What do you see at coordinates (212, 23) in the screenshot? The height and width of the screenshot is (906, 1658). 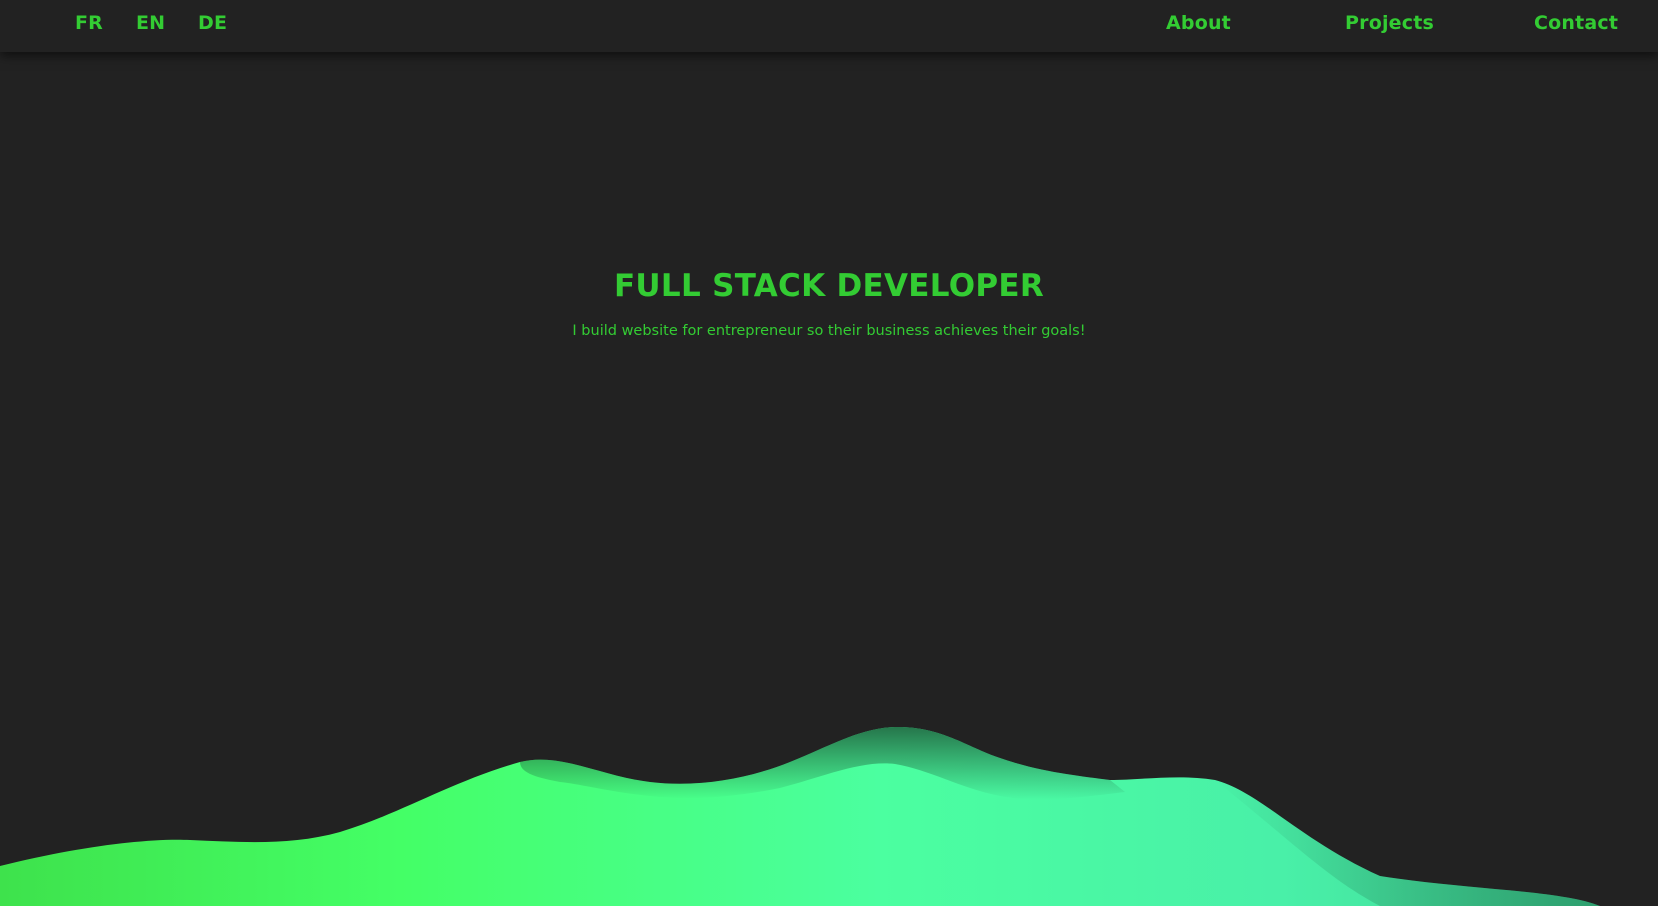 I see `language-de-link: DE` at bounding box center [212, 23].